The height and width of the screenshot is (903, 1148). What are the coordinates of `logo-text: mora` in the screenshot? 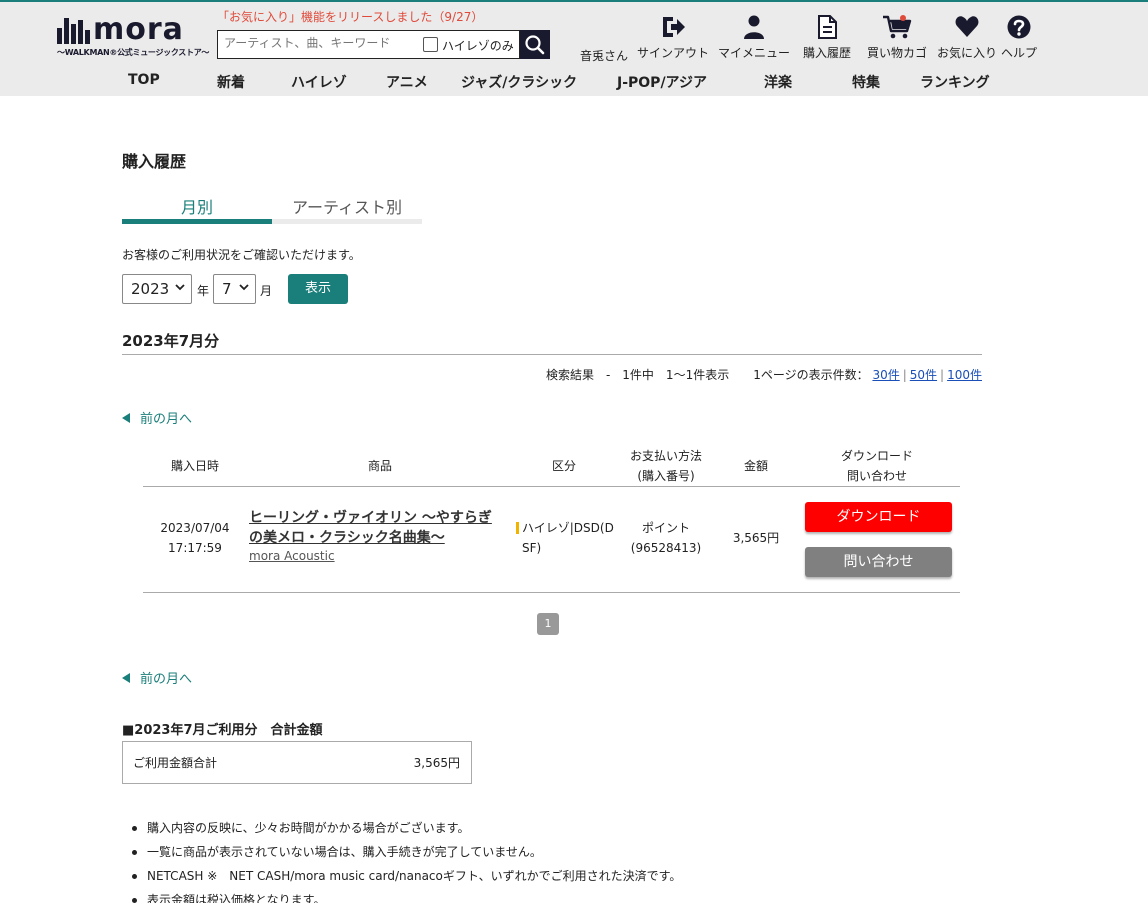 It's located at (138, 29).